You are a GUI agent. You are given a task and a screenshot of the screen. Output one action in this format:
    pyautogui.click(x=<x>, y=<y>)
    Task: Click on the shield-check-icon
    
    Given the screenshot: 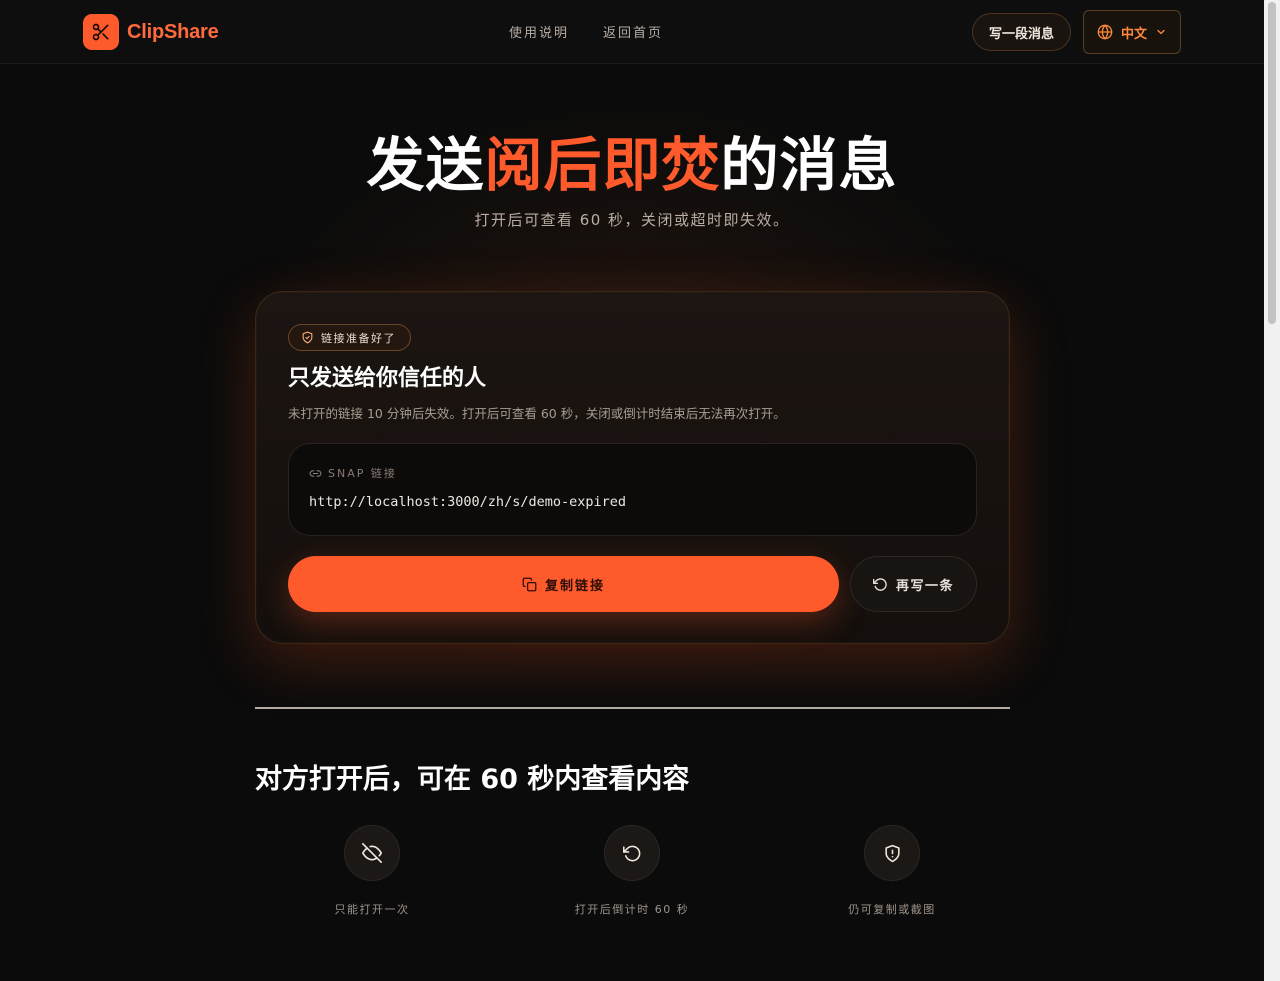 What is the action you would take?
    pyautogui.click(x=307, y=337)
    